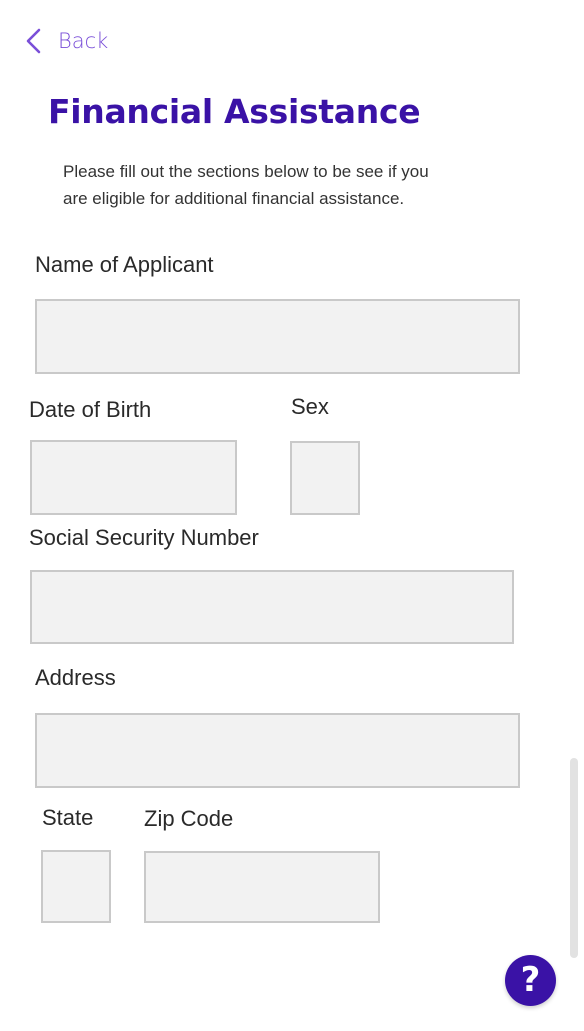 The width and height of the screenshot is (584, 1031). What do you see at coordinates (262, 887) in the screenshot?
I see `zip-code-input` at bounding box center [262, 887].